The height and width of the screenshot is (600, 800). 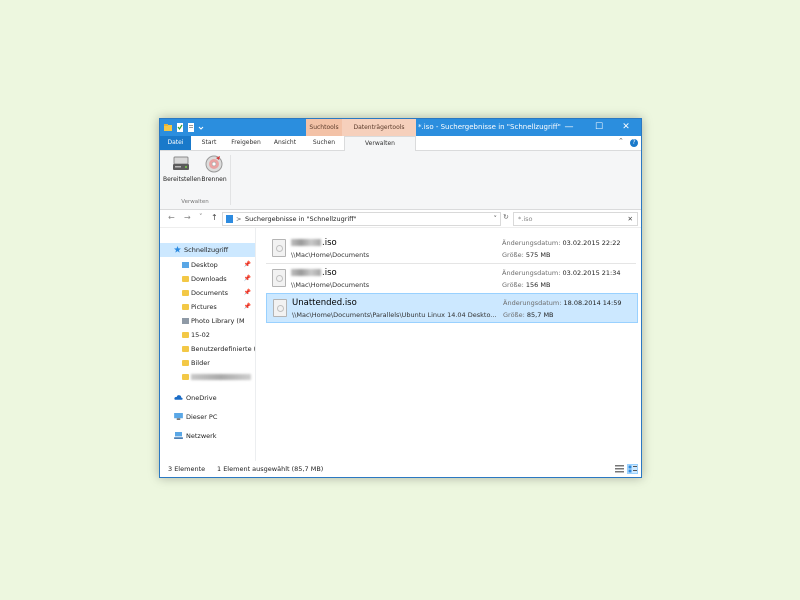 What do you see at coordinates (214, 217) in the screenshot?
I see `up-button: ↑` at bounding box center [214, 217].